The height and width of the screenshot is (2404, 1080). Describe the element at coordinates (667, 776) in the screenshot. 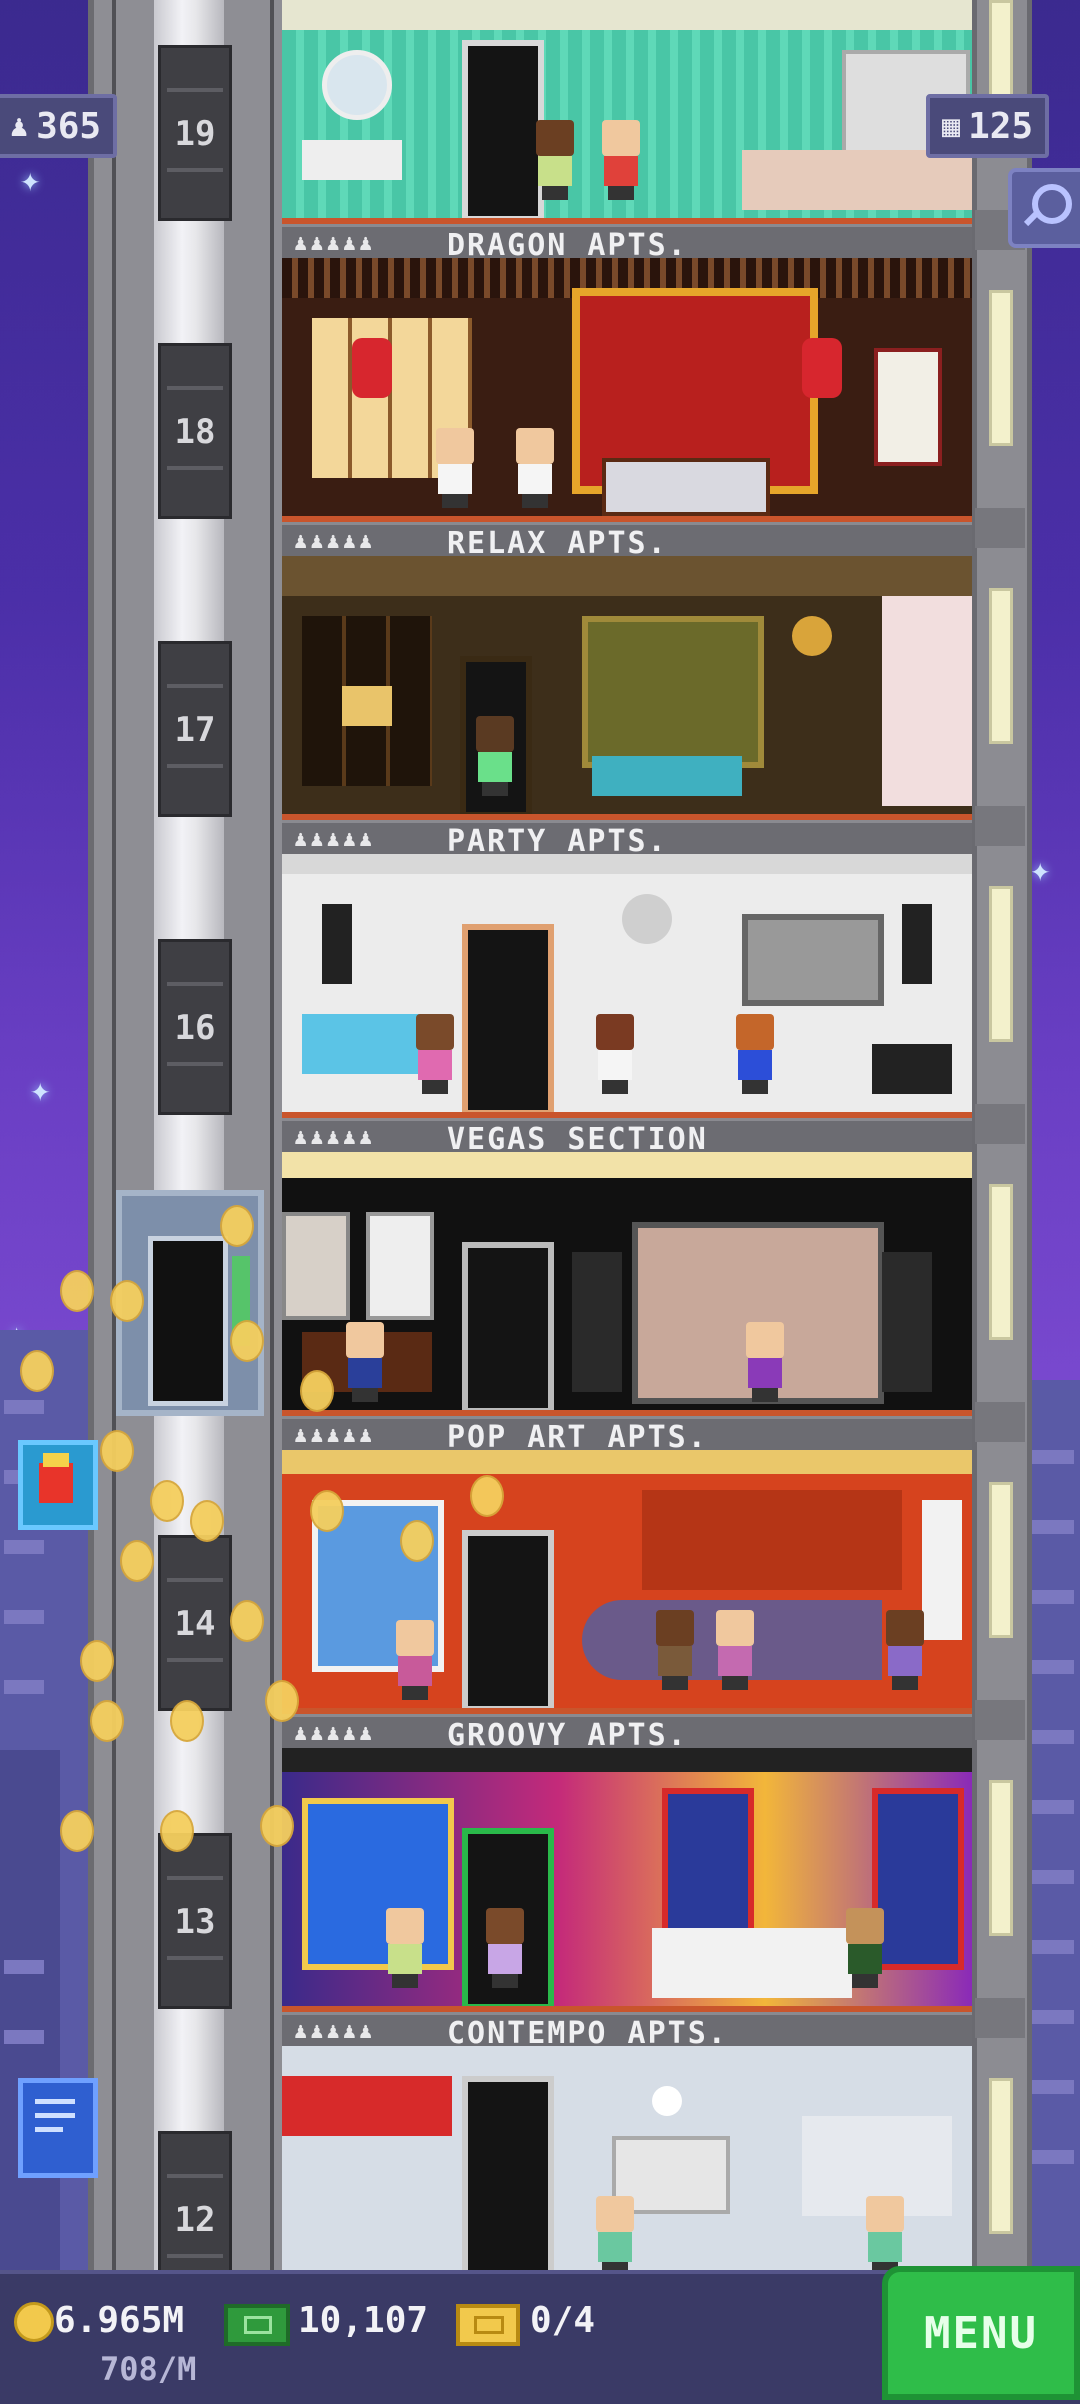

I see `sofa` at that location.